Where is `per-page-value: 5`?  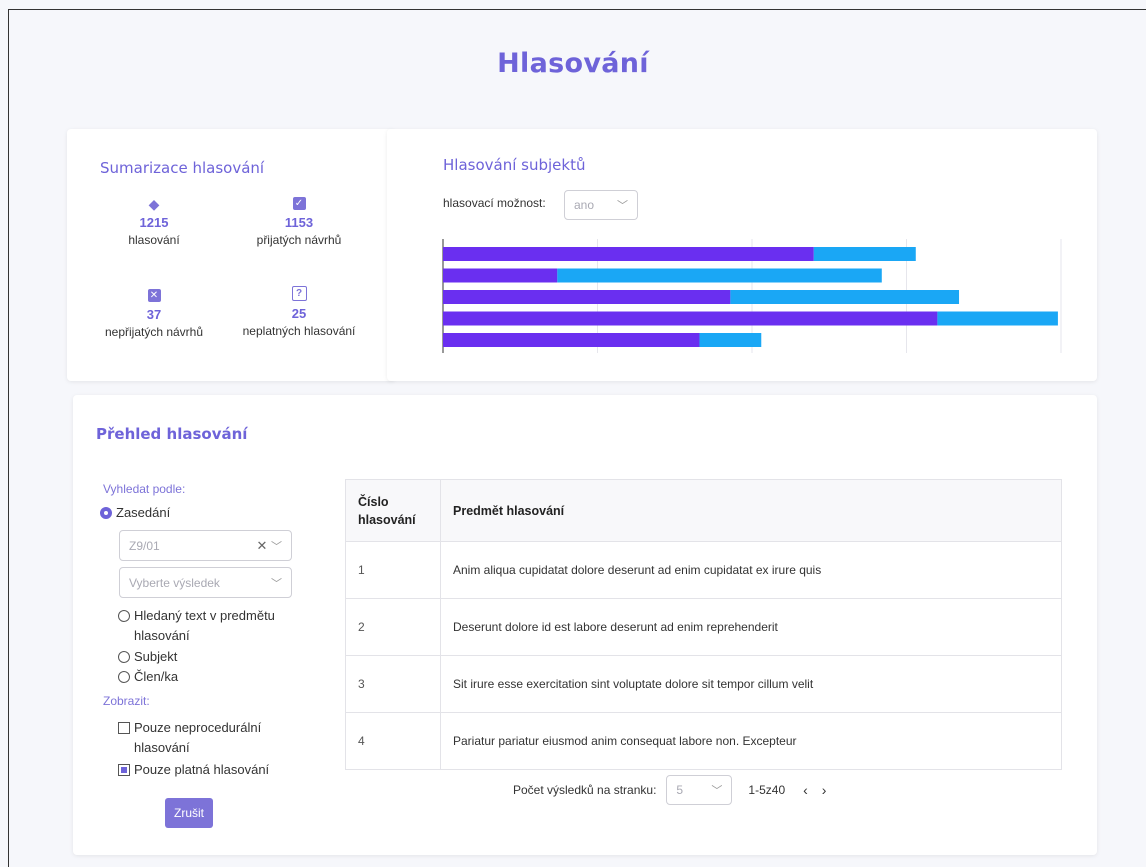
per-page-value: 5 is located at coordinates (680, 790).